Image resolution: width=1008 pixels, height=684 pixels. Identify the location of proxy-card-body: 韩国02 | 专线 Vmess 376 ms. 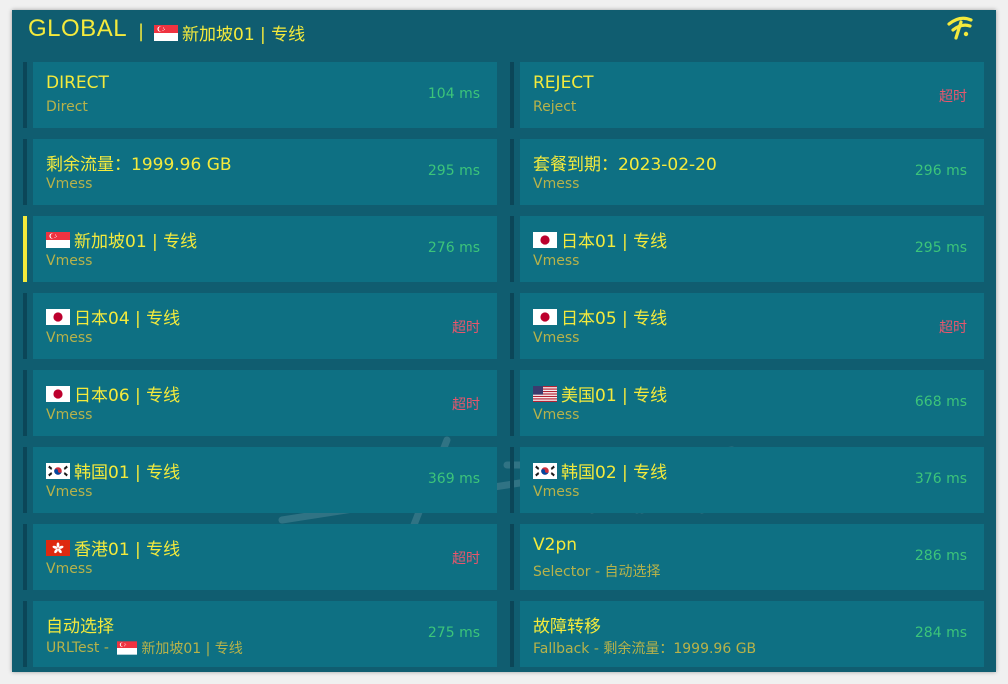
(752, 480).